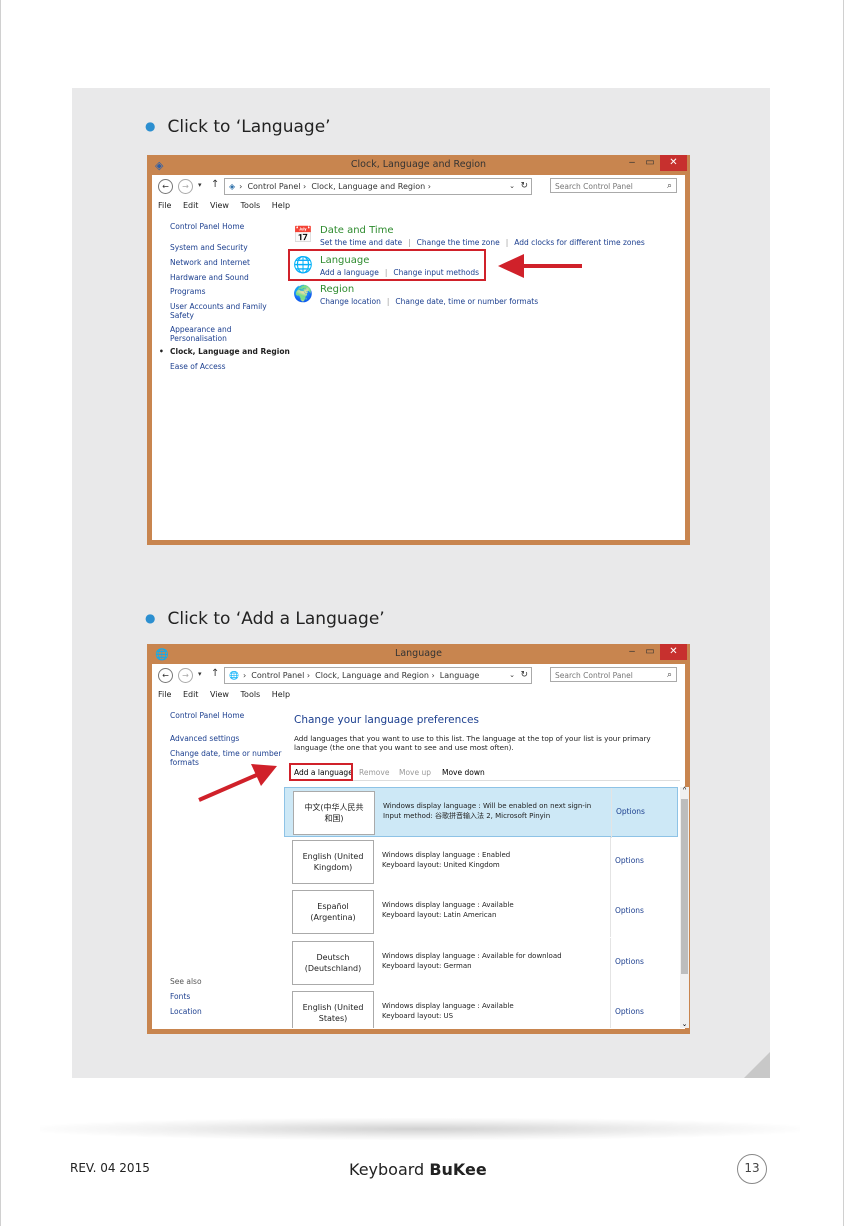  Describe the element at coordinates (186, 1011) in the screenshot. I see `sidebar-item-location: Location` at that location.